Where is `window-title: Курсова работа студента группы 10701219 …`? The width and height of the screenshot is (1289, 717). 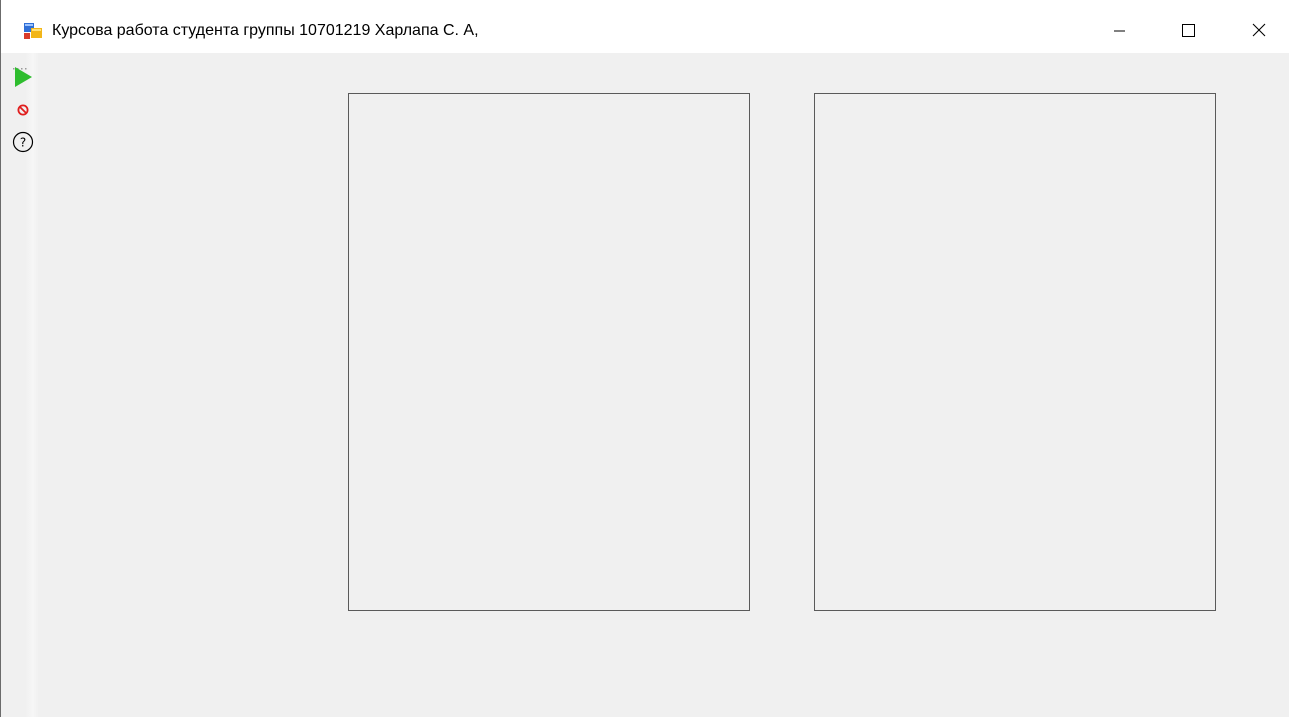
window-title: Курсова работа студента группы 10701219 … is located at coordinates (265, 30).